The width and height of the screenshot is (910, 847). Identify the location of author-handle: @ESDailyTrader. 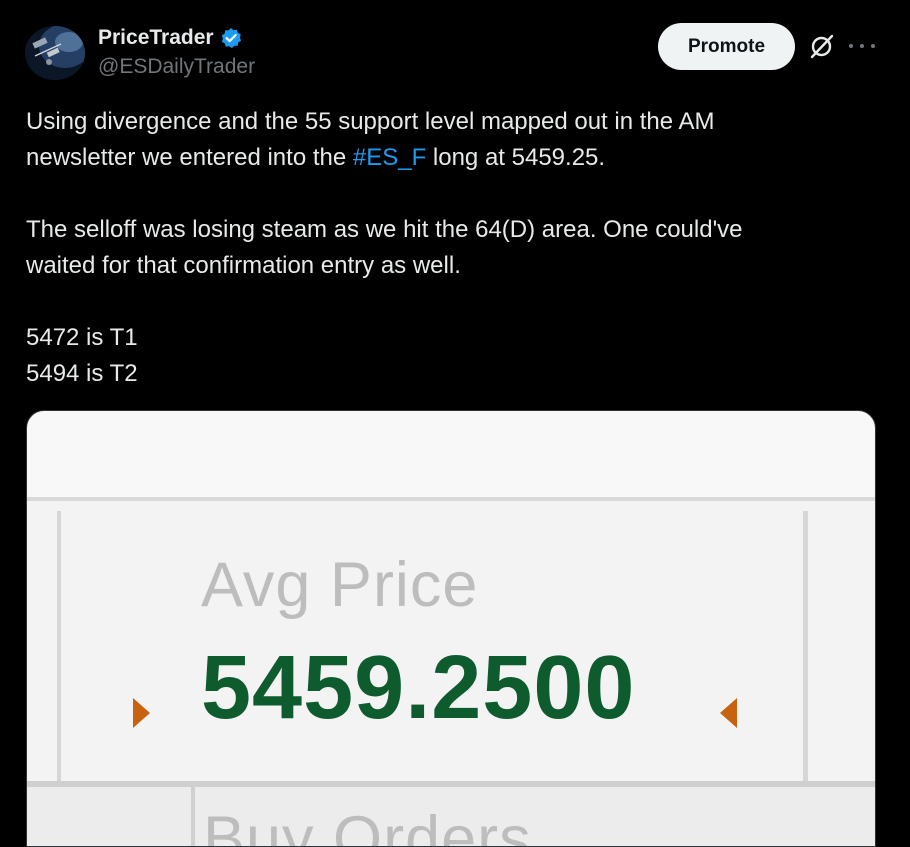
(176, 67).